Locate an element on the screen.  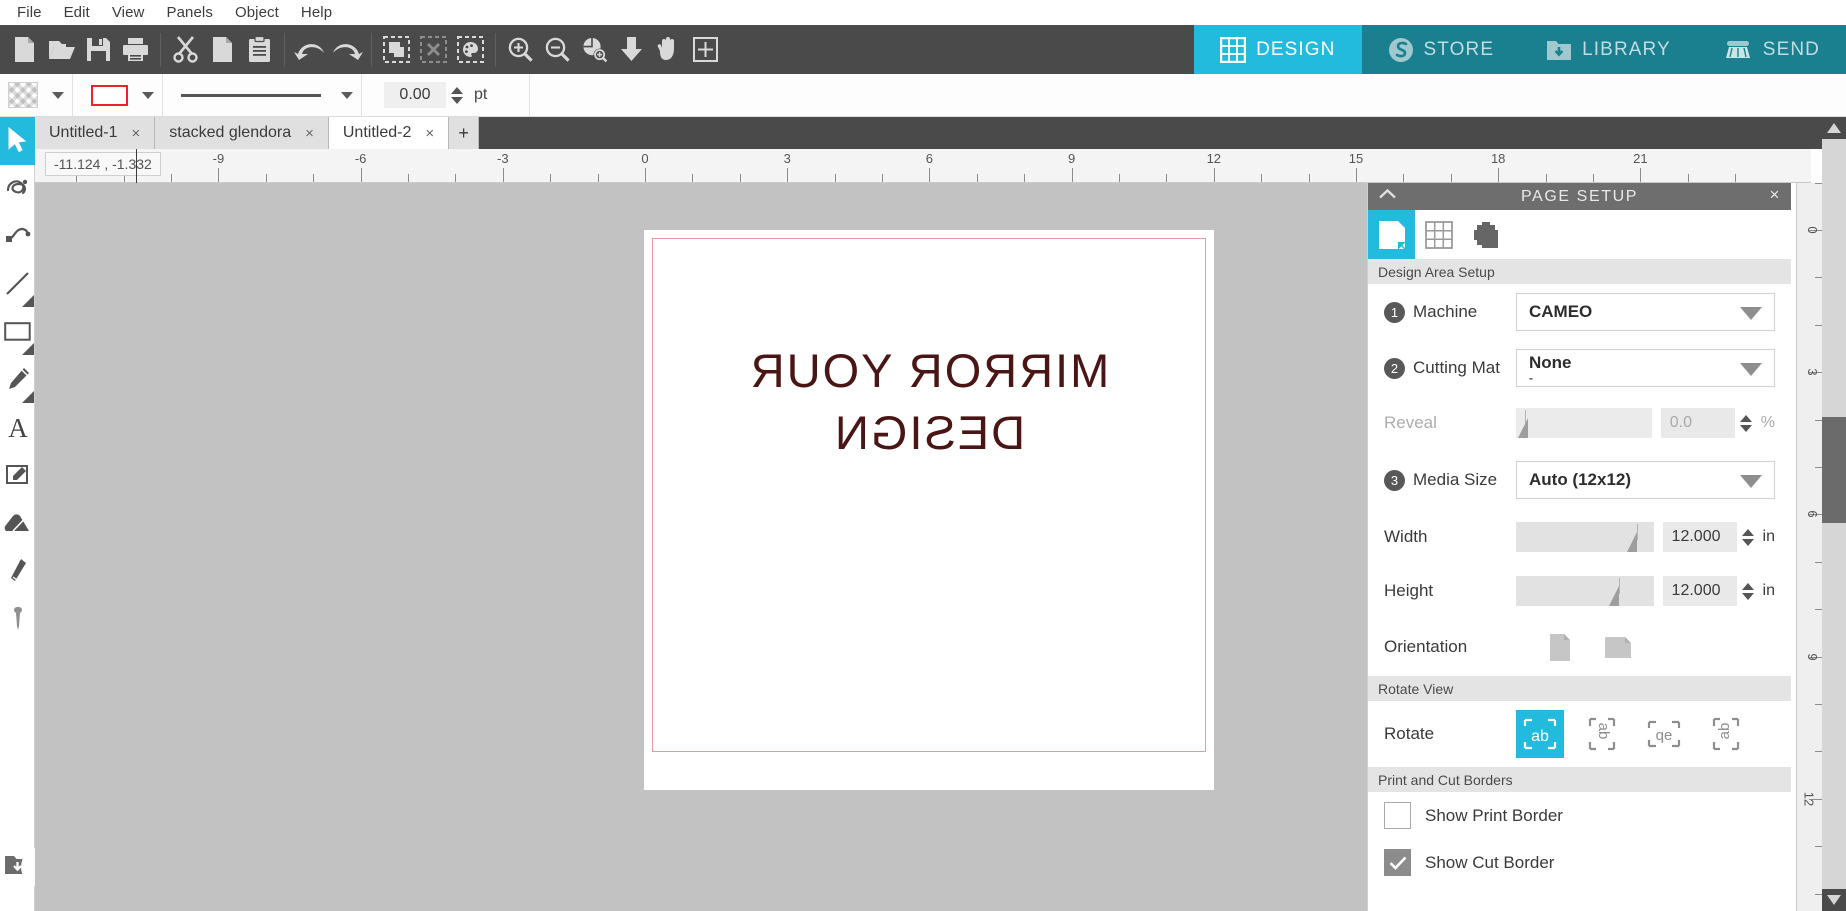
undo-arrow-icon is located at coordinates (309, 50).